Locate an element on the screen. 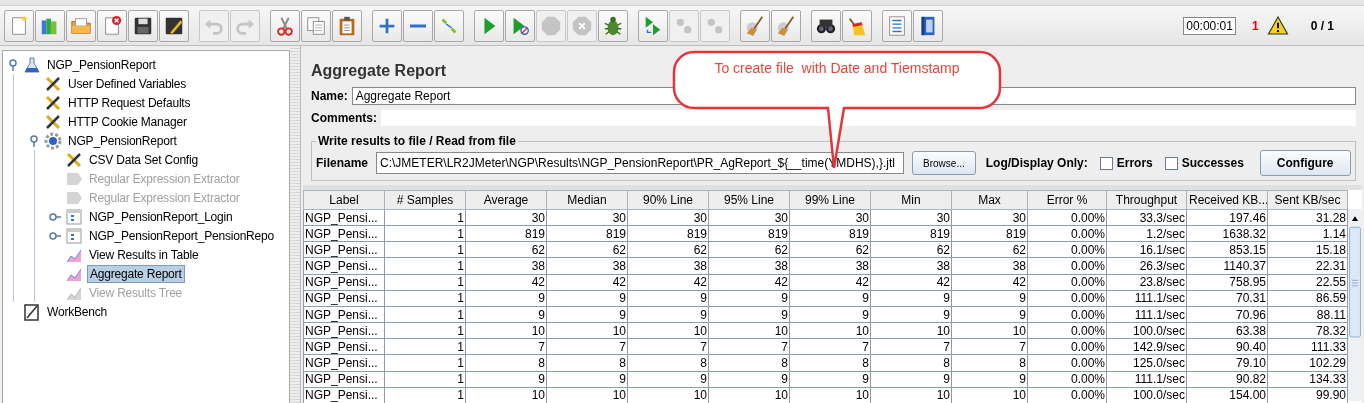 This screenshot has width=1364, height=403. table-cell: 758.95 is located at coordinates (1227, 282).